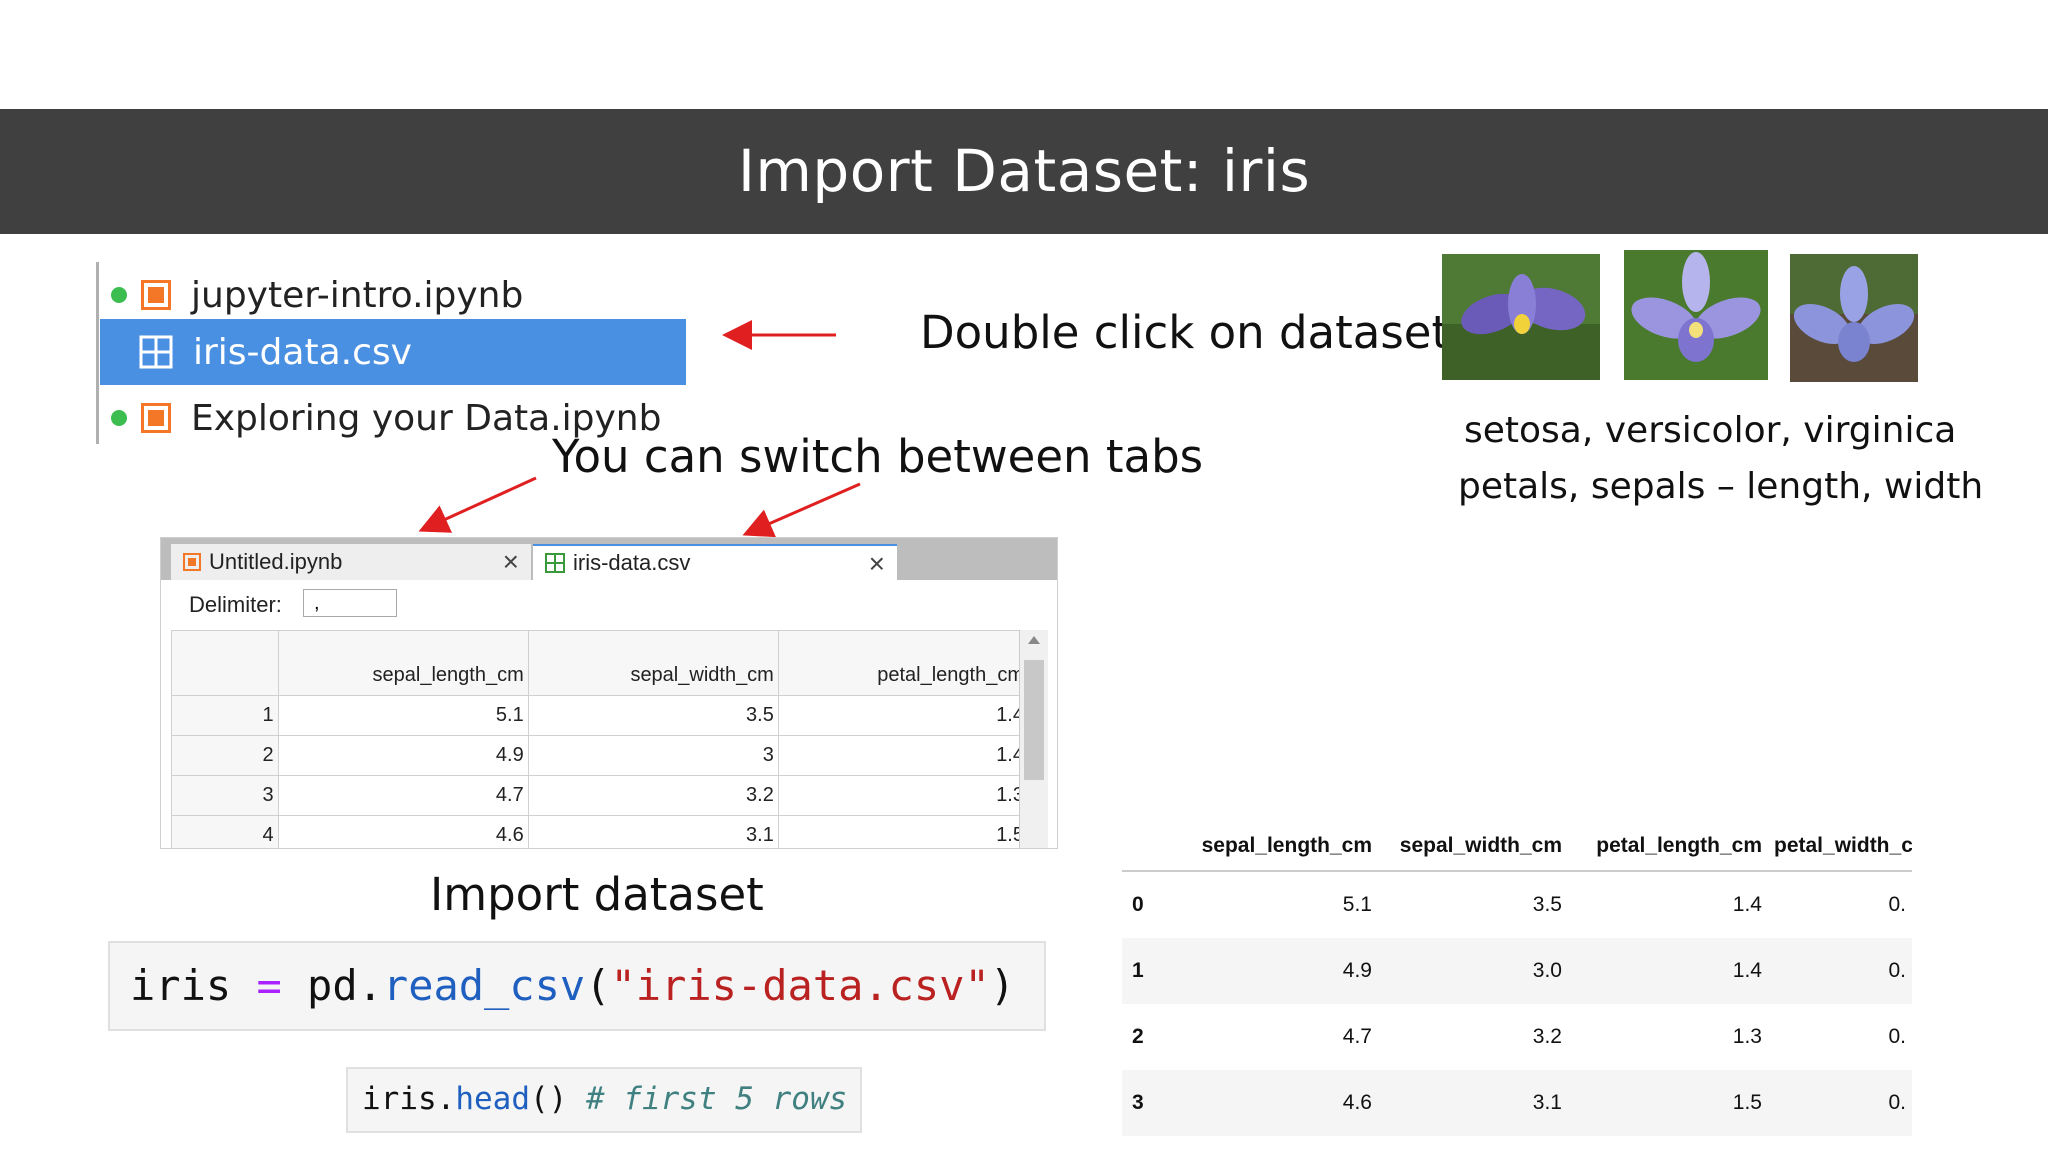 The image size is (2048, 1152). Describe the element at coordinates (1696, 315) in the screenshot. I see `iris-versicolor-image` at that location.